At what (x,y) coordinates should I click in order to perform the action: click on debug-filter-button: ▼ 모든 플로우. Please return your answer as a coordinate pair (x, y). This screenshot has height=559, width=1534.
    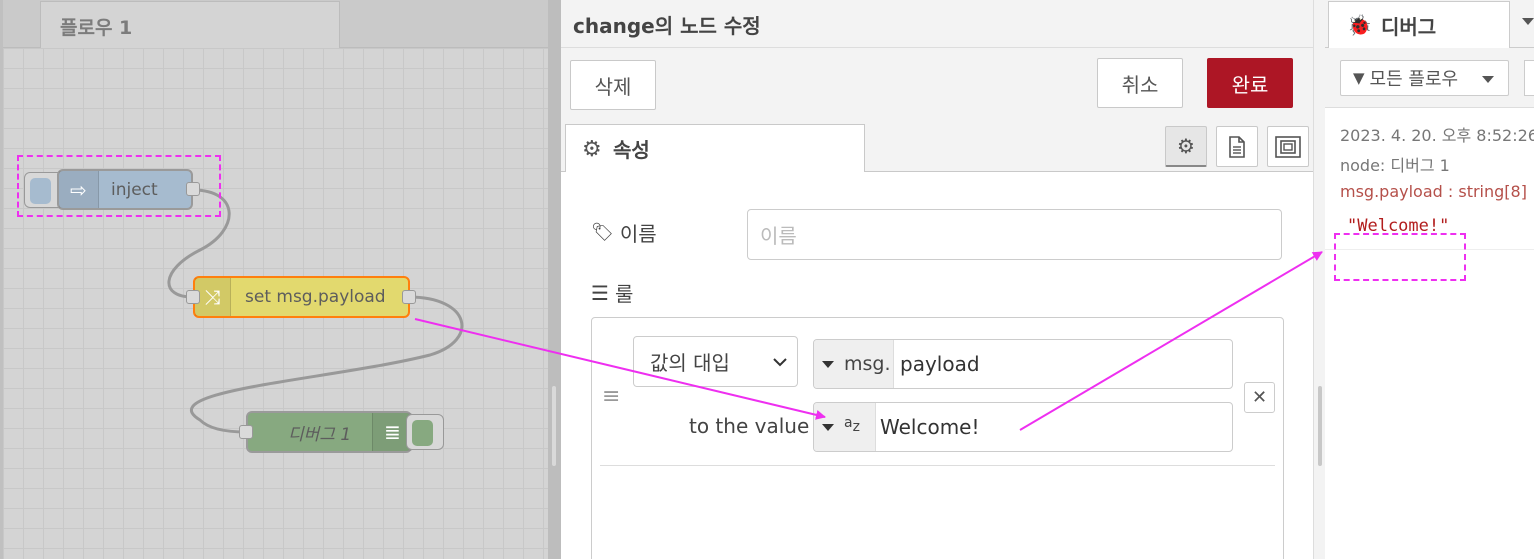
    Looking at the image, I should click on (1424, 78).